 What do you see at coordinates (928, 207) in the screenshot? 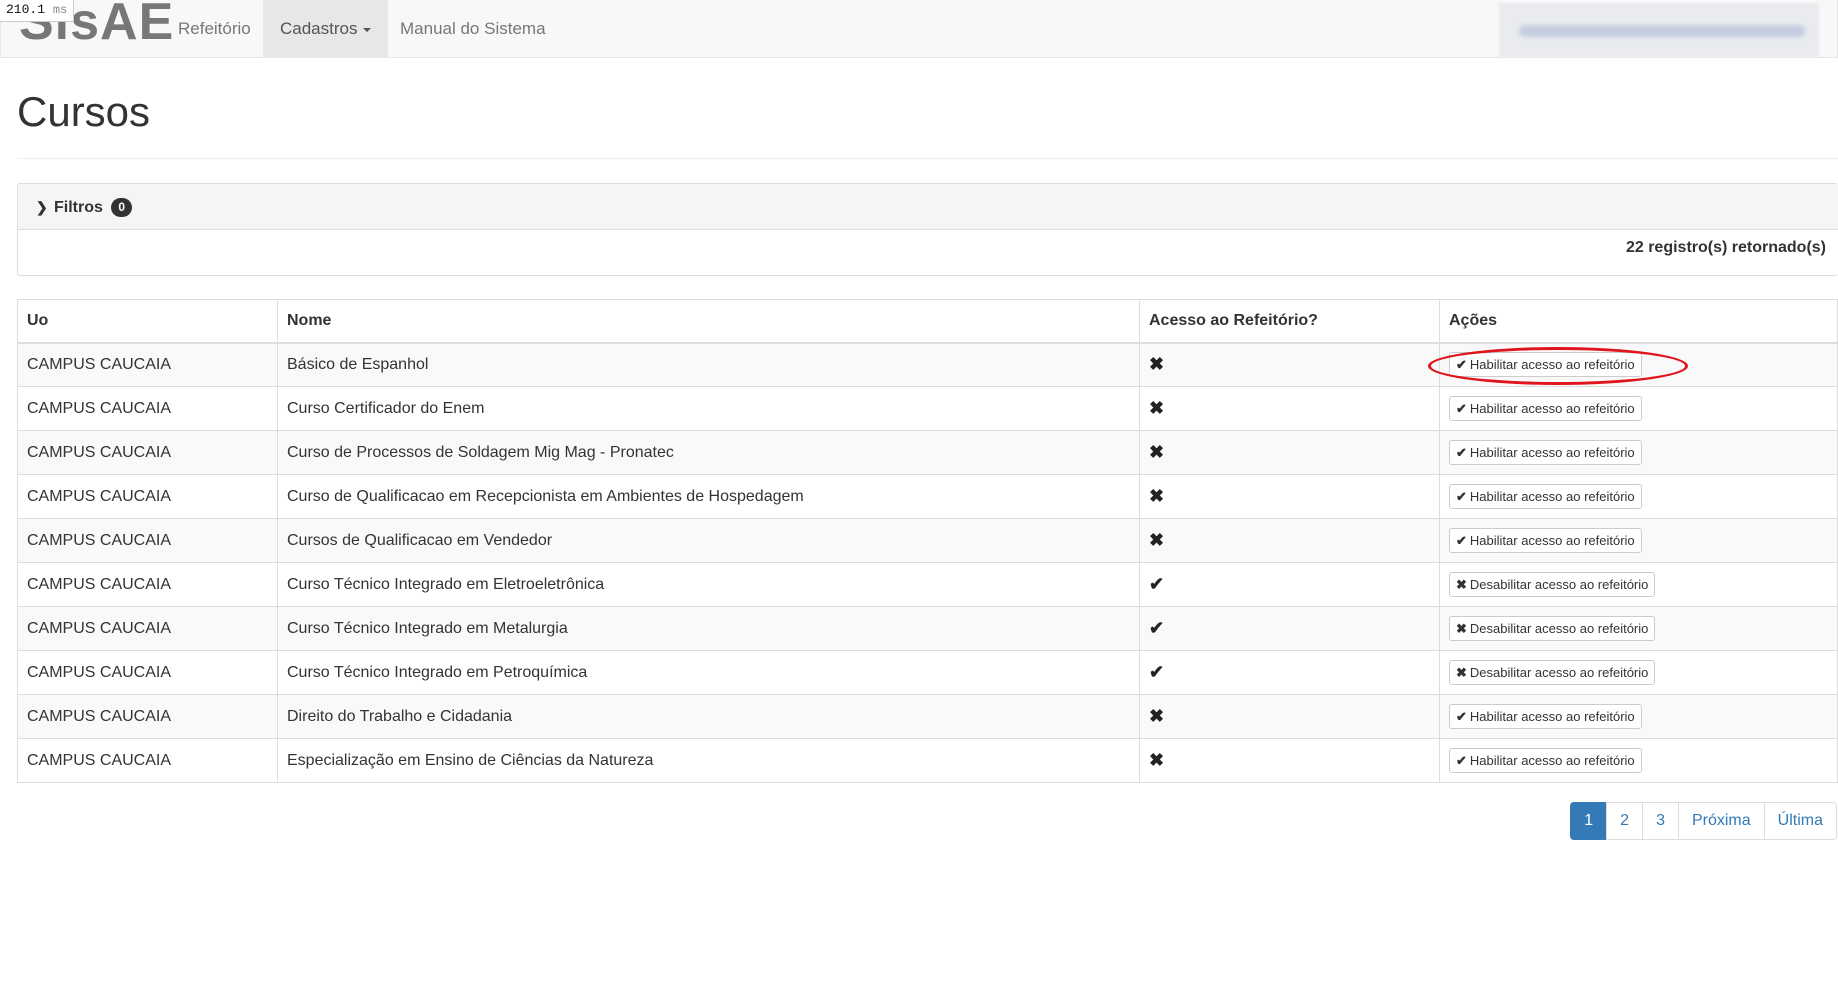
I see `filters-toggle: ❯ Filtros 0` at bounding box center [928, 207].